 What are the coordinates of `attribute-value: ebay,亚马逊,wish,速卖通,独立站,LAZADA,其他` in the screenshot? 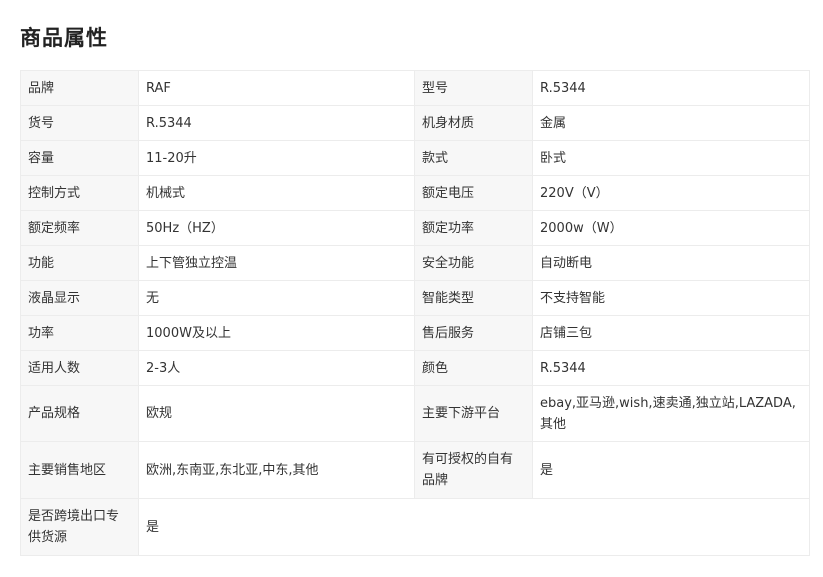 It's located at (671, 413).